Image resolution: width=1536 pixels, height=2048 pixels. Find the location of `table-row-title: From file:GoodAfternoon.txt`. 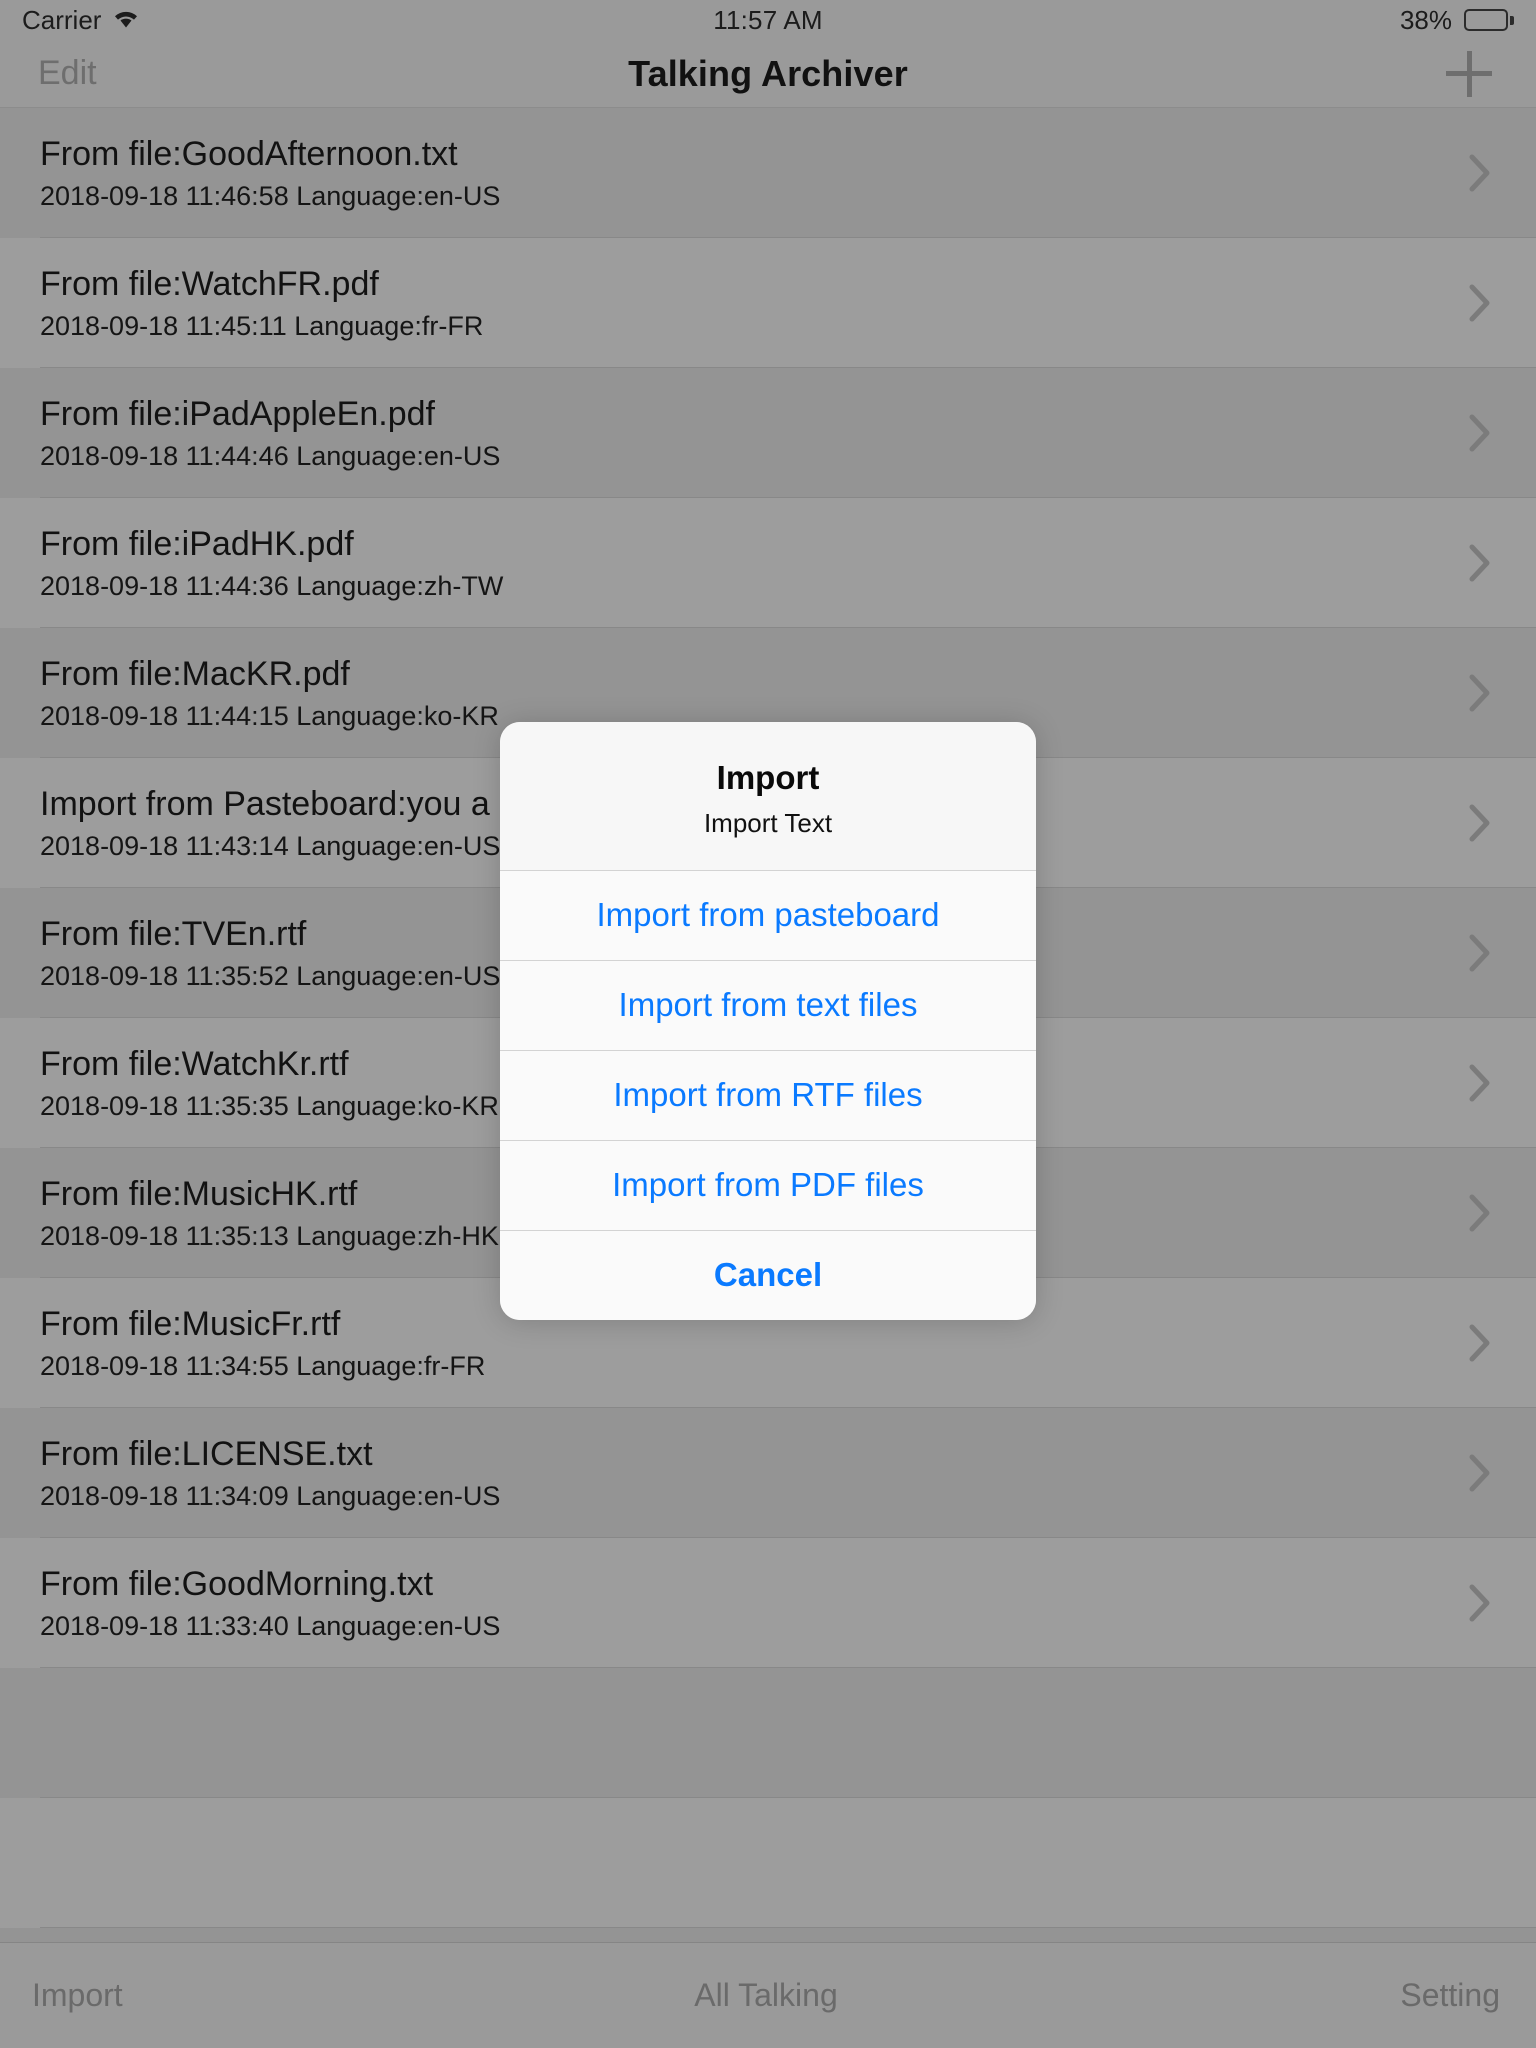

table-row-title: From file:GoodAfternoon.txt is located at coordinates (249, 153).